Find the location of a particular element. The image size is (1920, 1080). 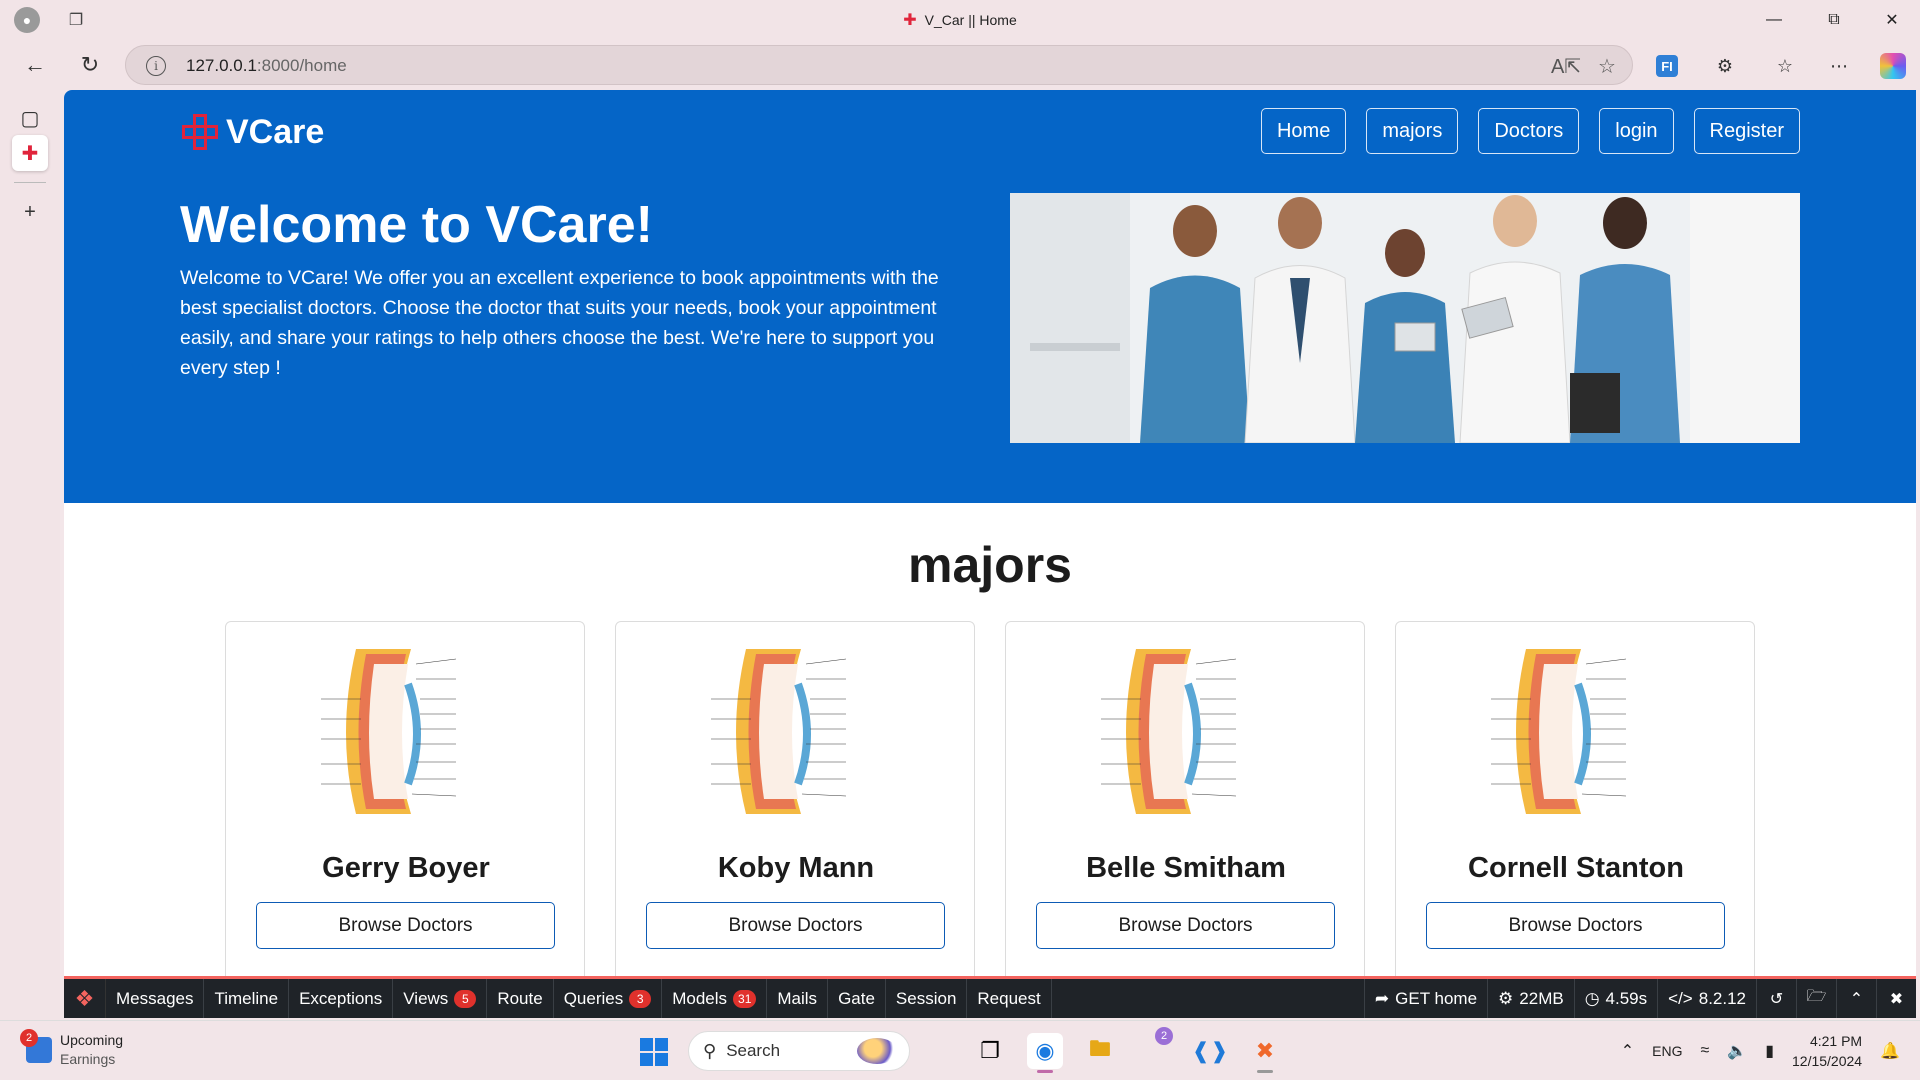

php-version-value: 8.2.12 is located at coordinates (1722, 998).